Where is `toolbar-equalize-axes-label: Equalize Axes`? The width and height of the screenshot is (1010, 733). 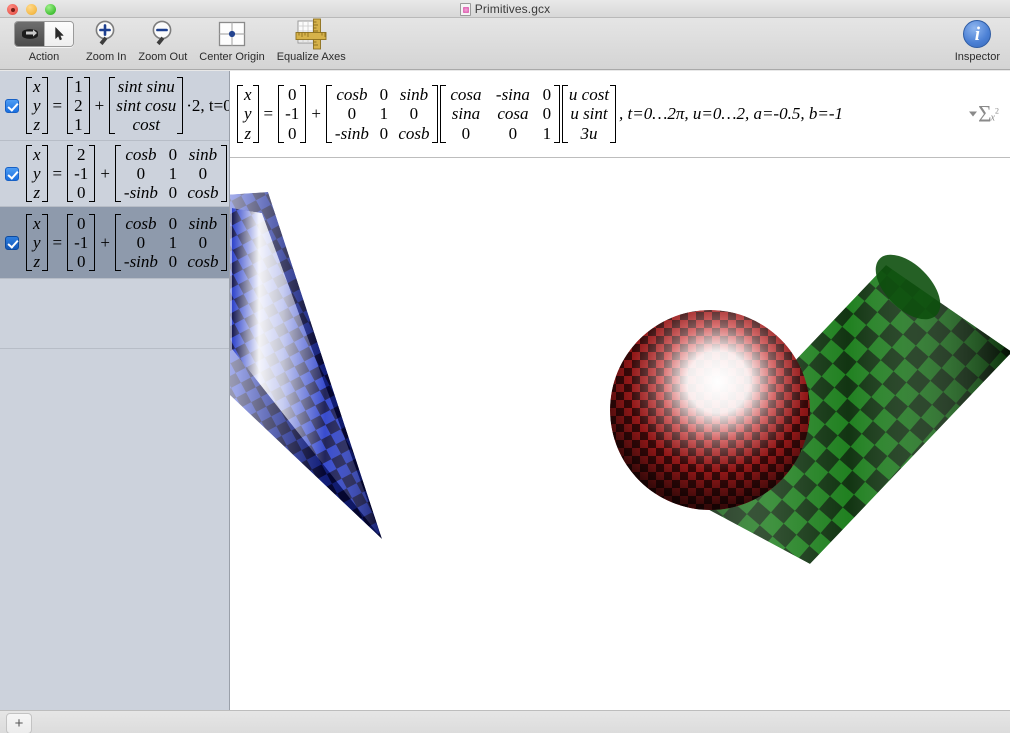 toolbar-equalize-axes-label: Equalize Axes is located at coordinates (311, 57).